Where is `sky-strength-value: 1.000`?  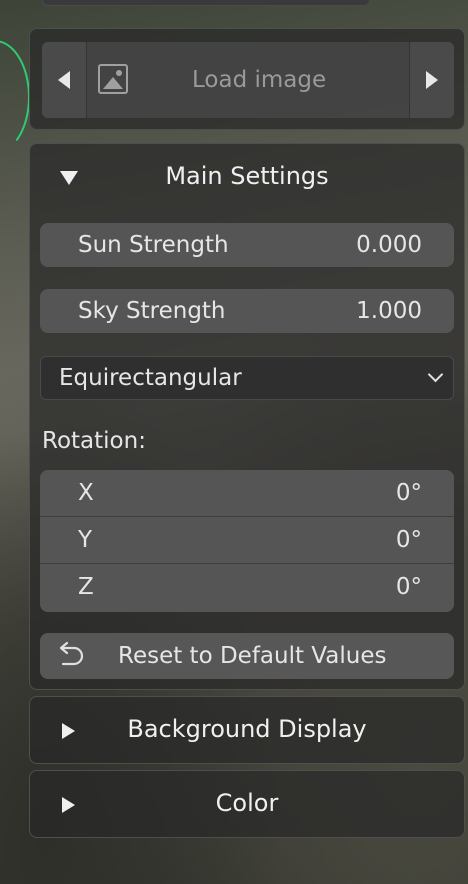 sky-strength-value: 1.000 is located at coordinates (389, 311).